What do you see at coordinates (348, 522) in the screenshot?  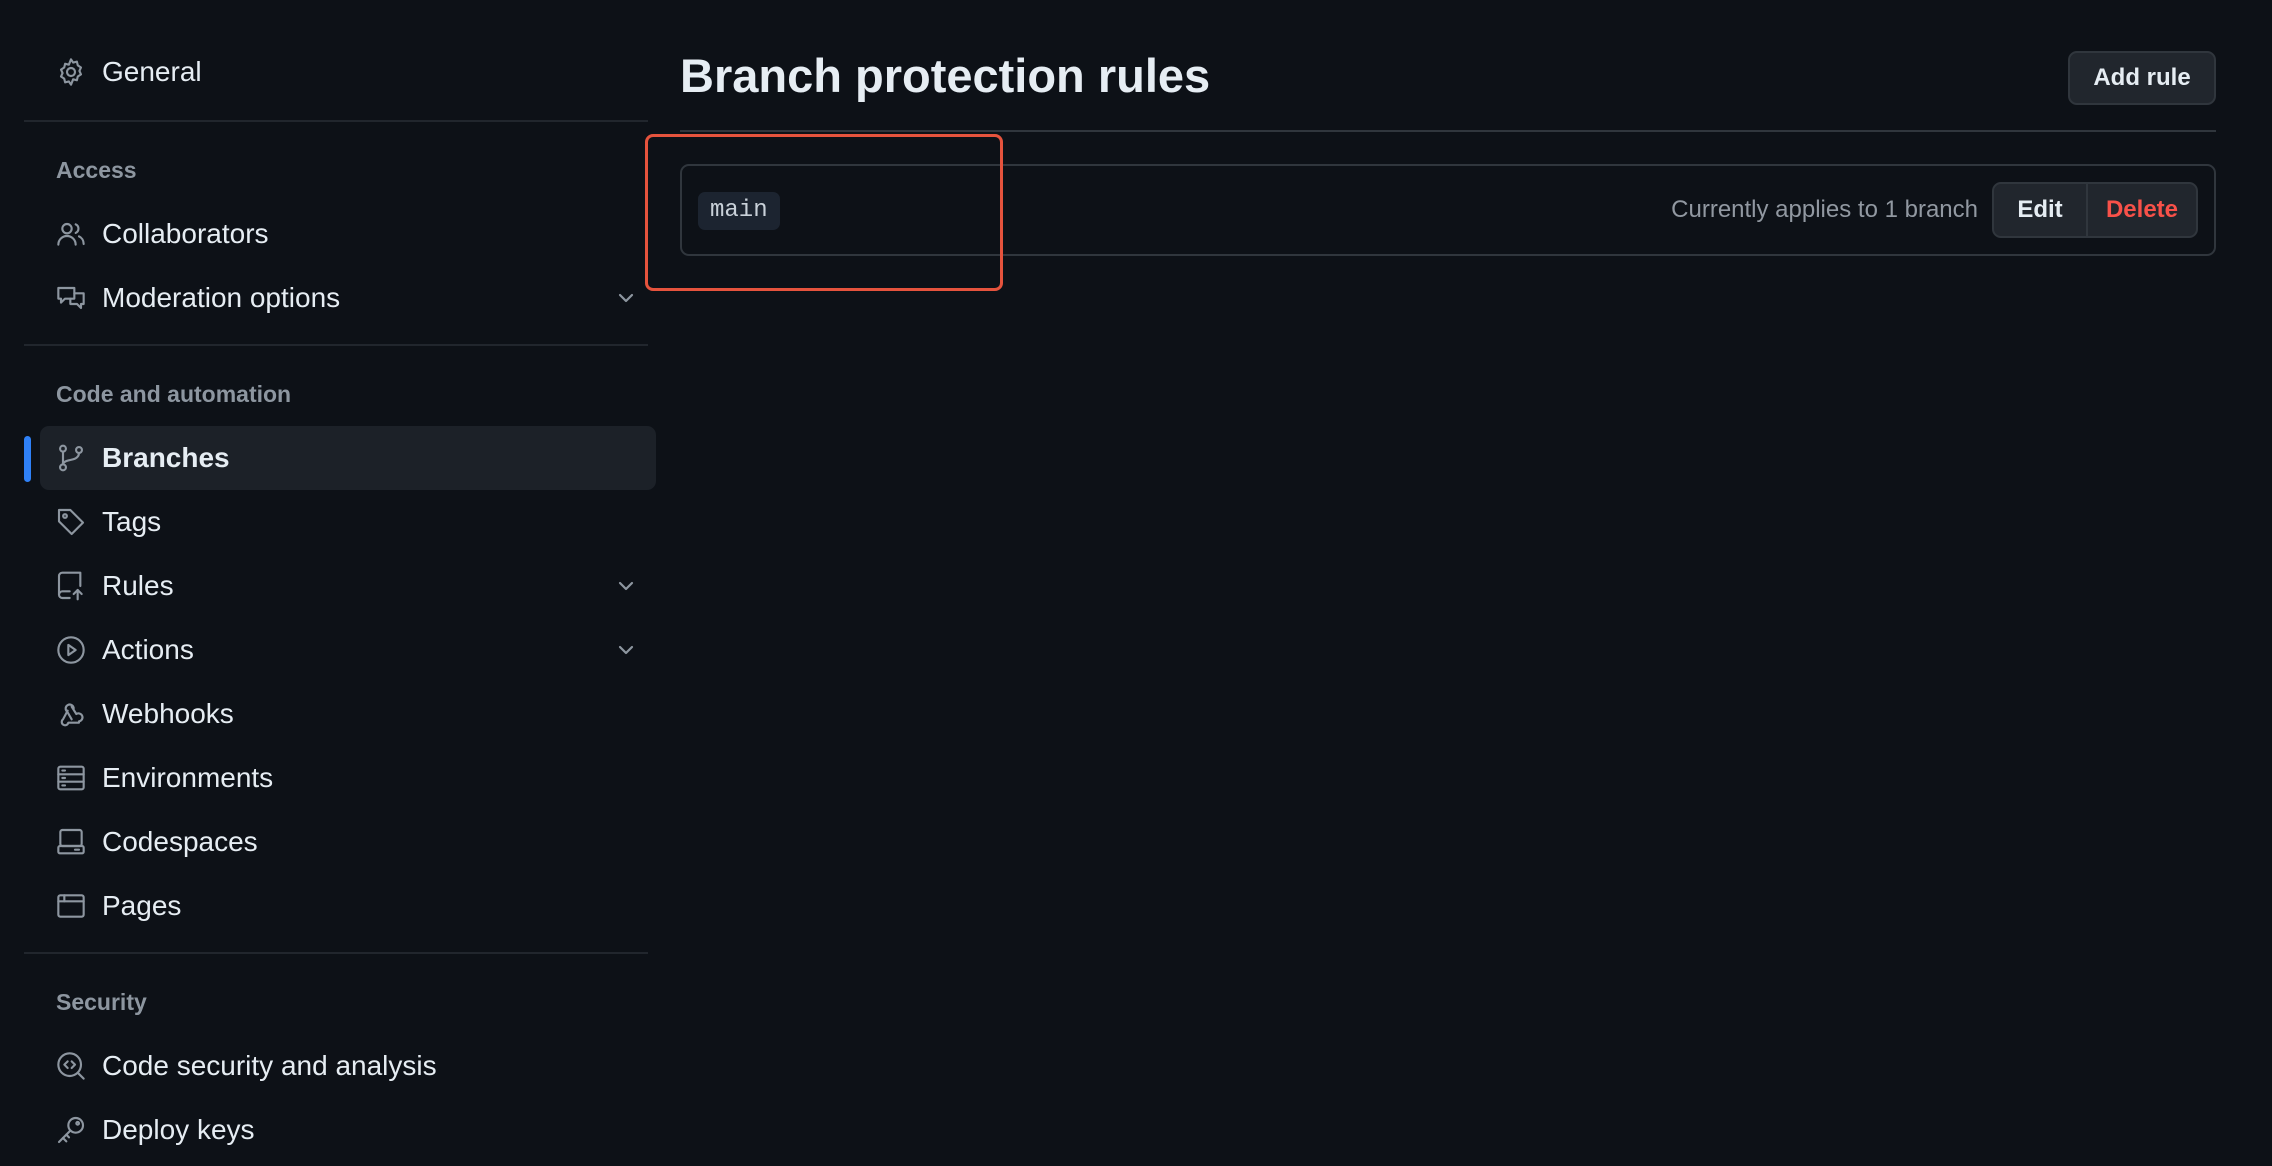 I see `sidebar-item-tags: Tags` at bounding box center [348, 522].